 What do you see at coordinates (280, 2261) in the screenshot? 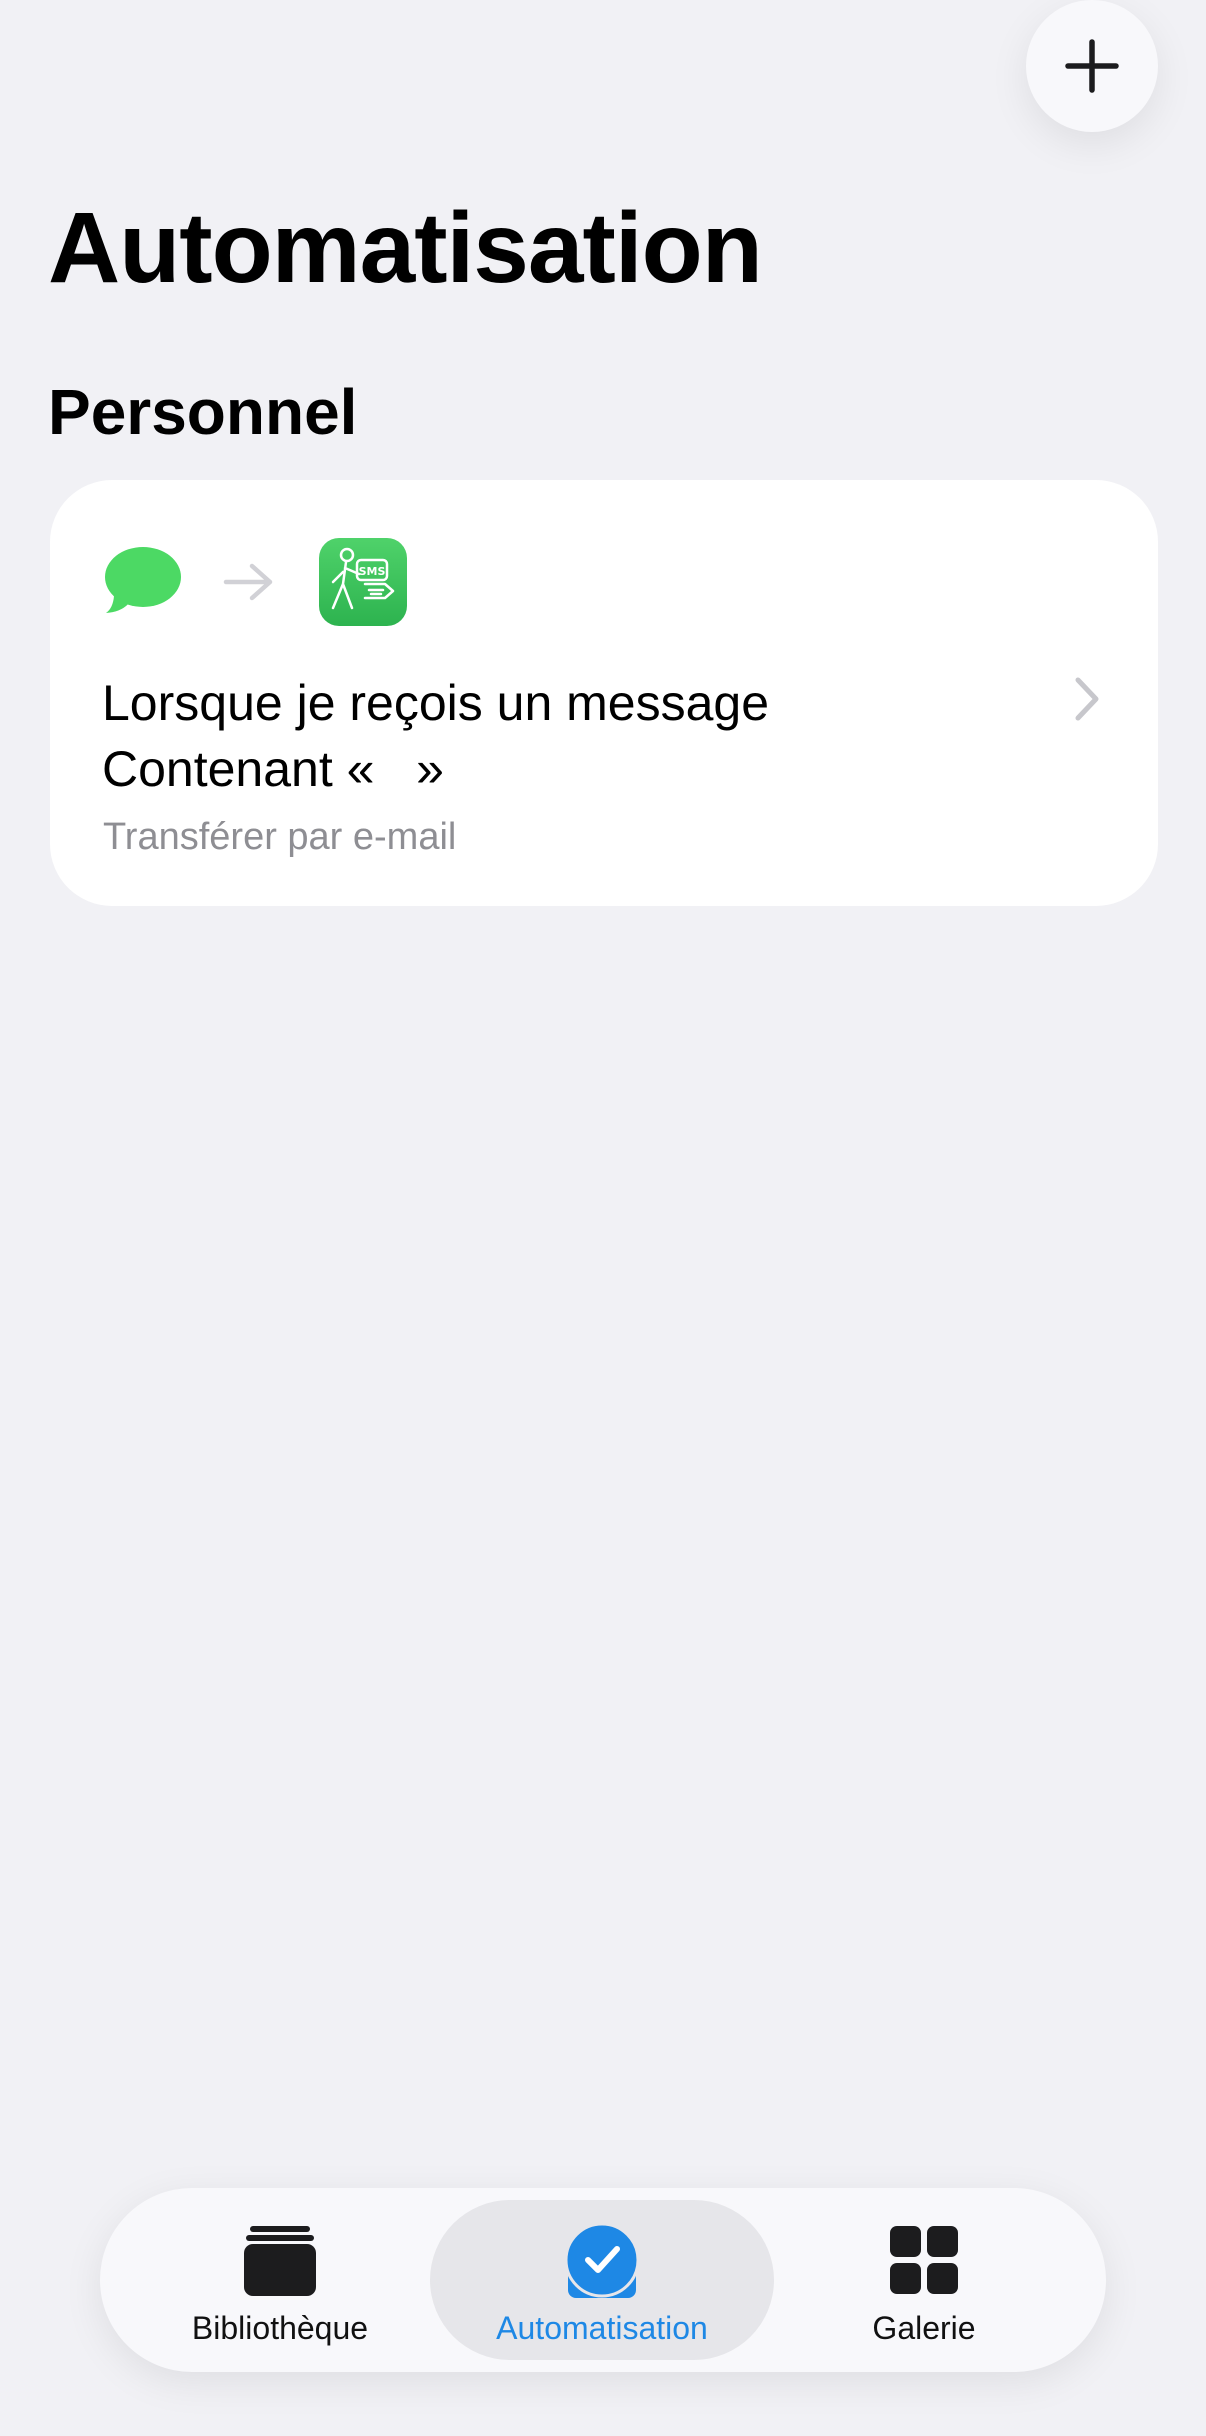
I see `library-icon` at bounding box center [280, 2261].